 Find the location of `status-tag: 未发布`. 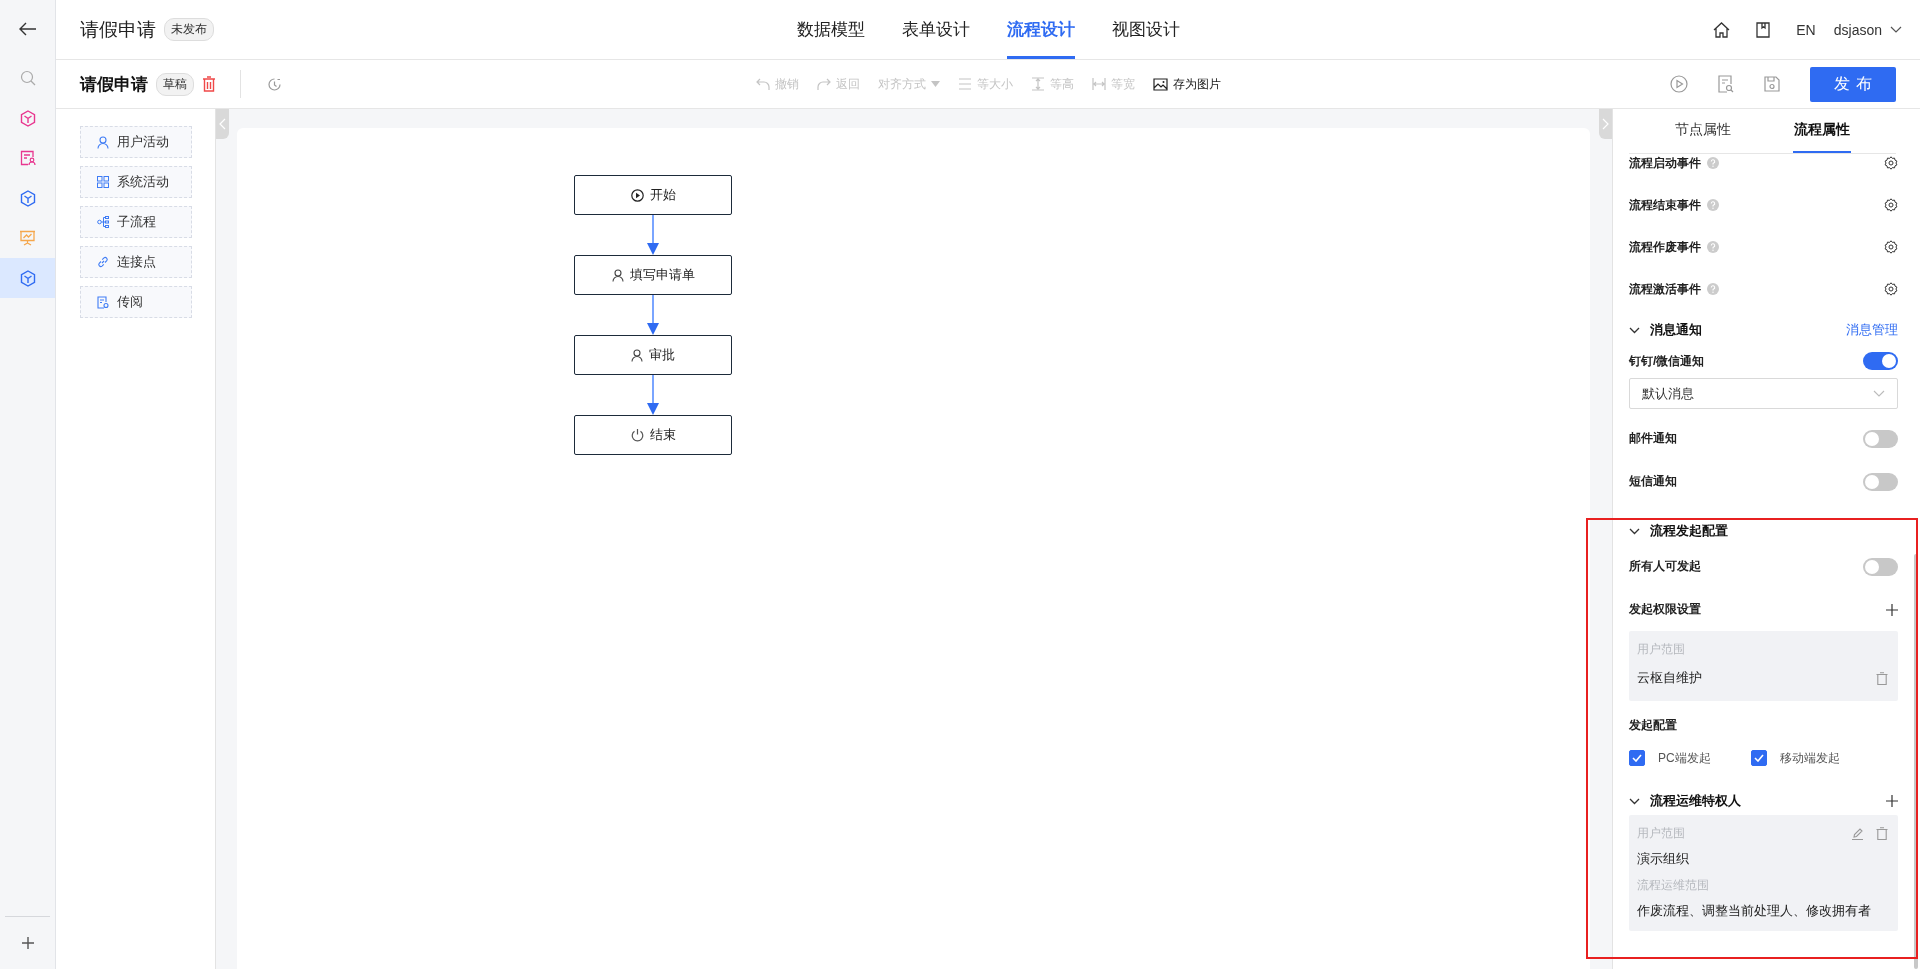

status-tag: 未发布 is located at coordinates (189, 29).